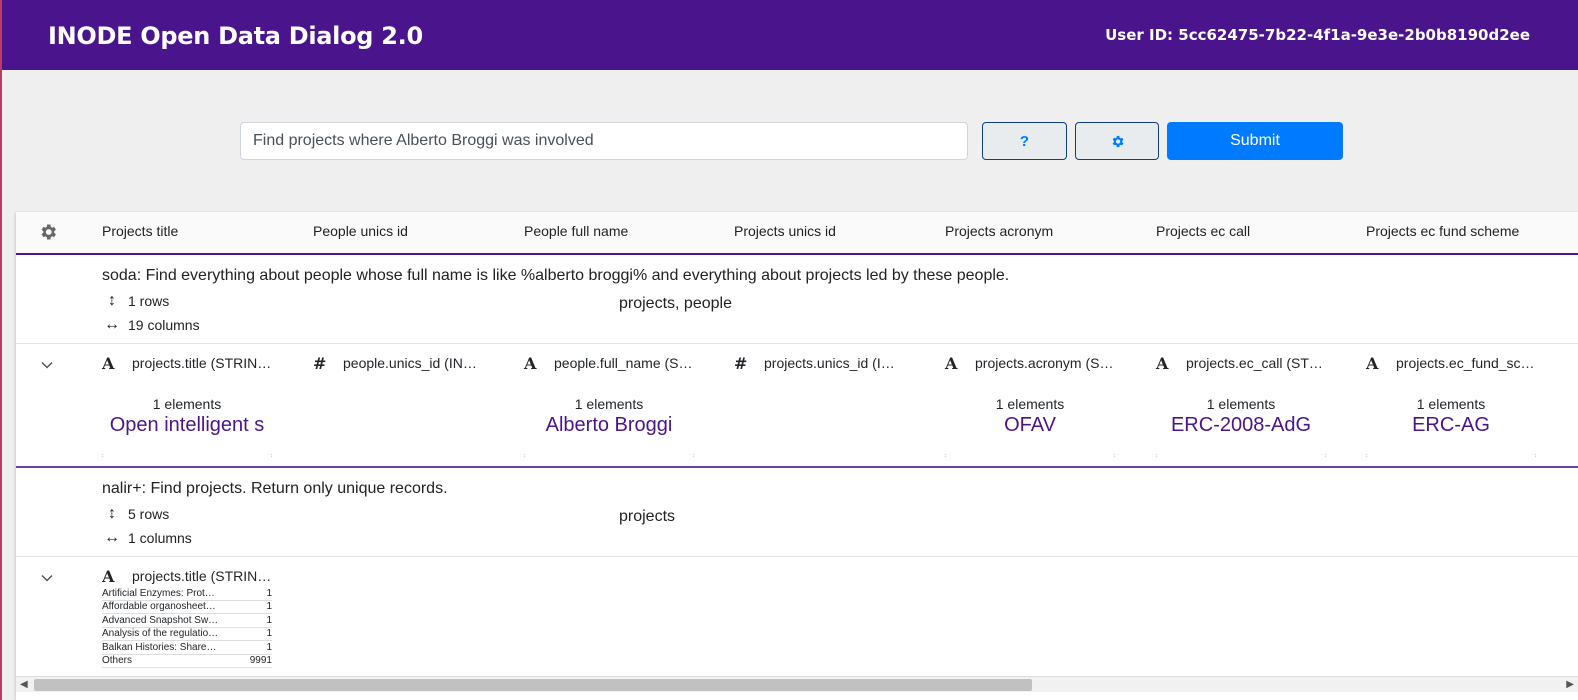  I want to click on column-header: People unics id, so click(360, 231).